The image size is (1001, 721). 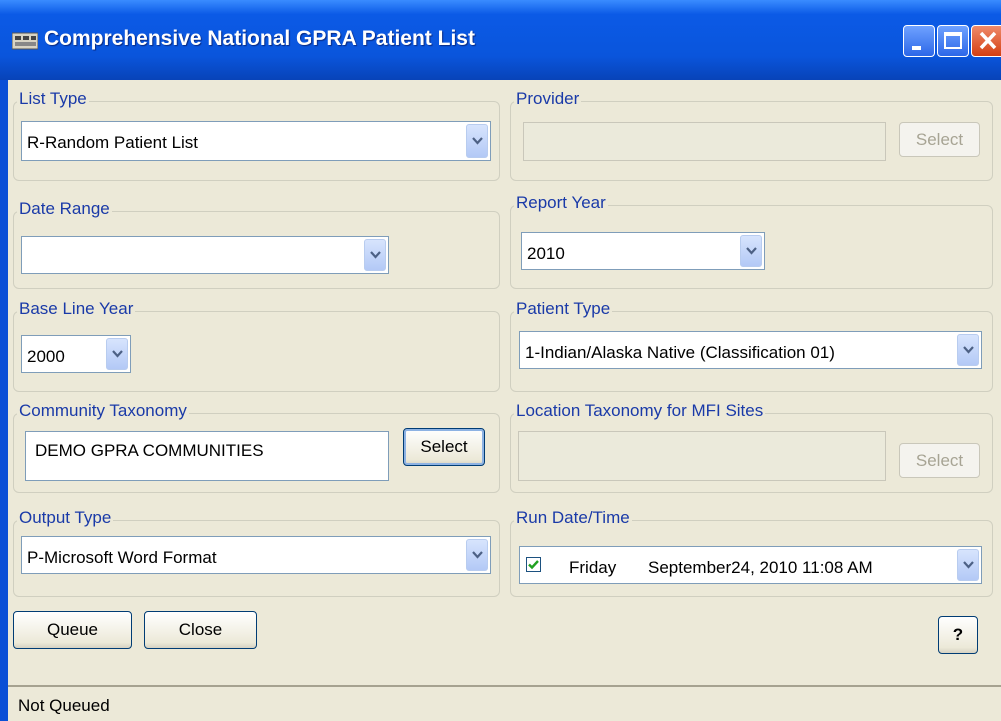 I want to click on output-type-label: Output Type, so click(x=65, y=518).